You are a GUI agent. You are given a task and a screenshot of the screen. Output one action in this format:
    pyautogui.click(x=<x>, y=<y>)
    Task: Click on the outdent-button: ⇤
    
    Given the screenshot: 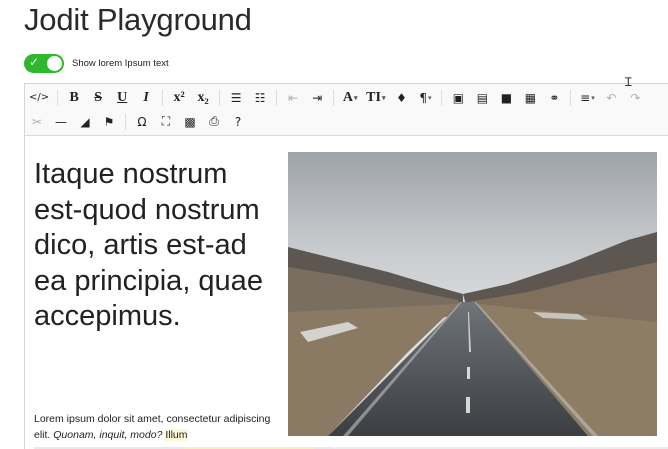 What is the action you would take?
    pyautogui.click(x=293, y=98)
    